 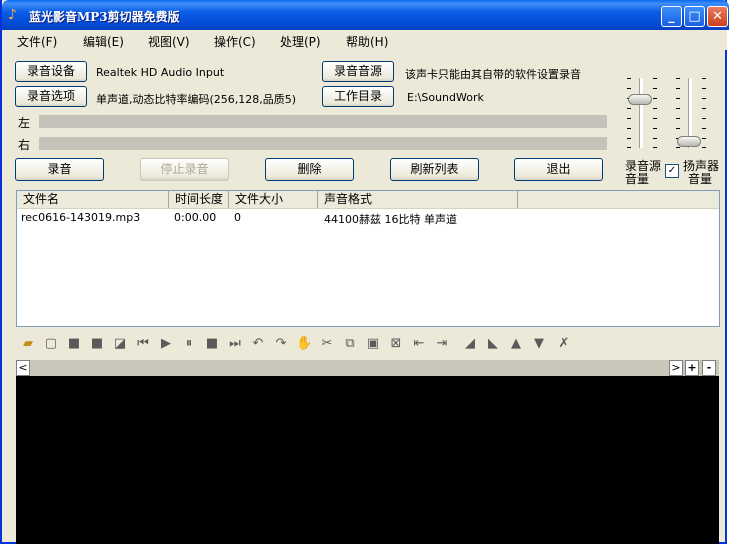 I want to click on close-button: ✕, so click(x=717, y=16).